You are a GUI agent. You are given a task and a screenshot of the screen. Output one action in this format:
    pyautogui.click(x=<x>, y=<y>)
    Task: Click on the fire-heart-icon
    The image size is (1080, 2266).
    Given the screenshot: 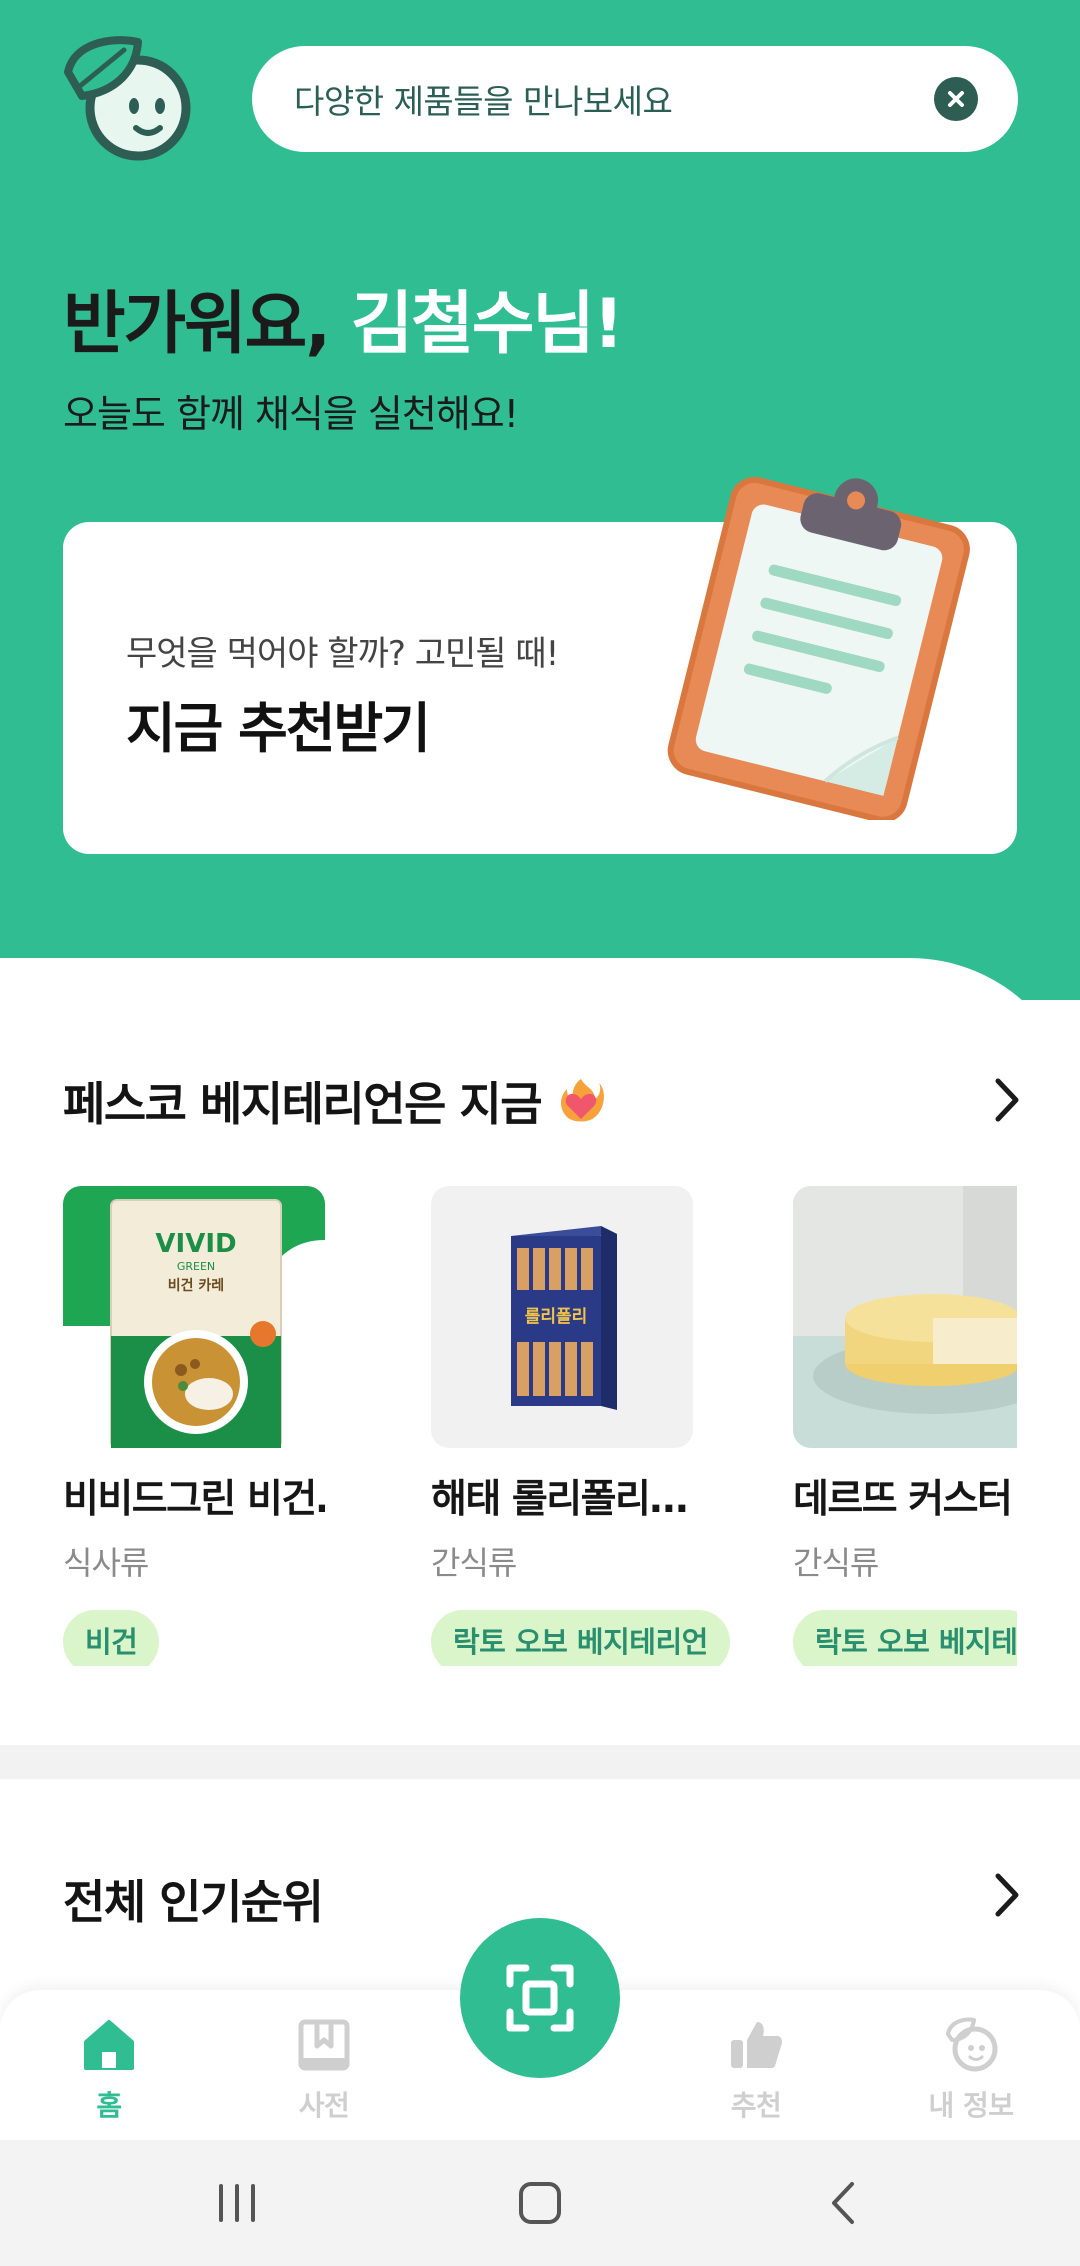 What is the action you would take?
    pyautogui.click(x=582, y=1100)
    